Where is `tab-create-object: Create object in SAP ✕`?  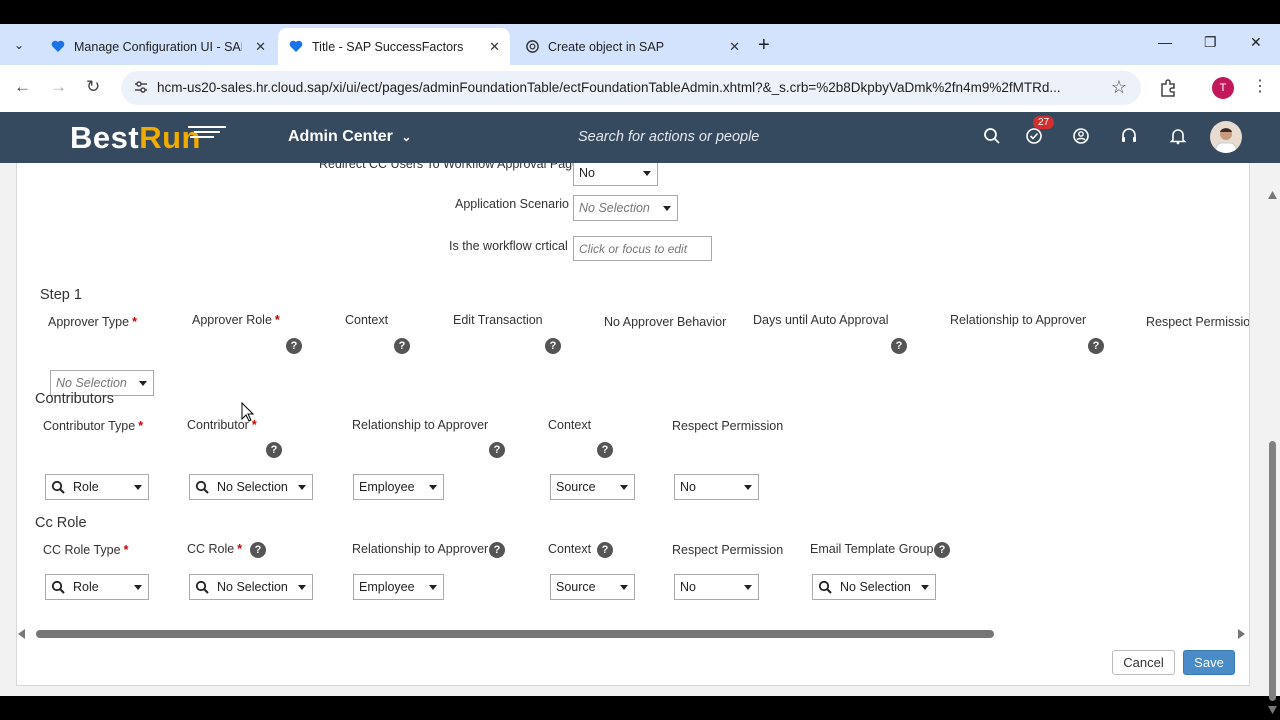
tab-create-object: Create object in SAP ✕ is located at coordinates (632, 46).